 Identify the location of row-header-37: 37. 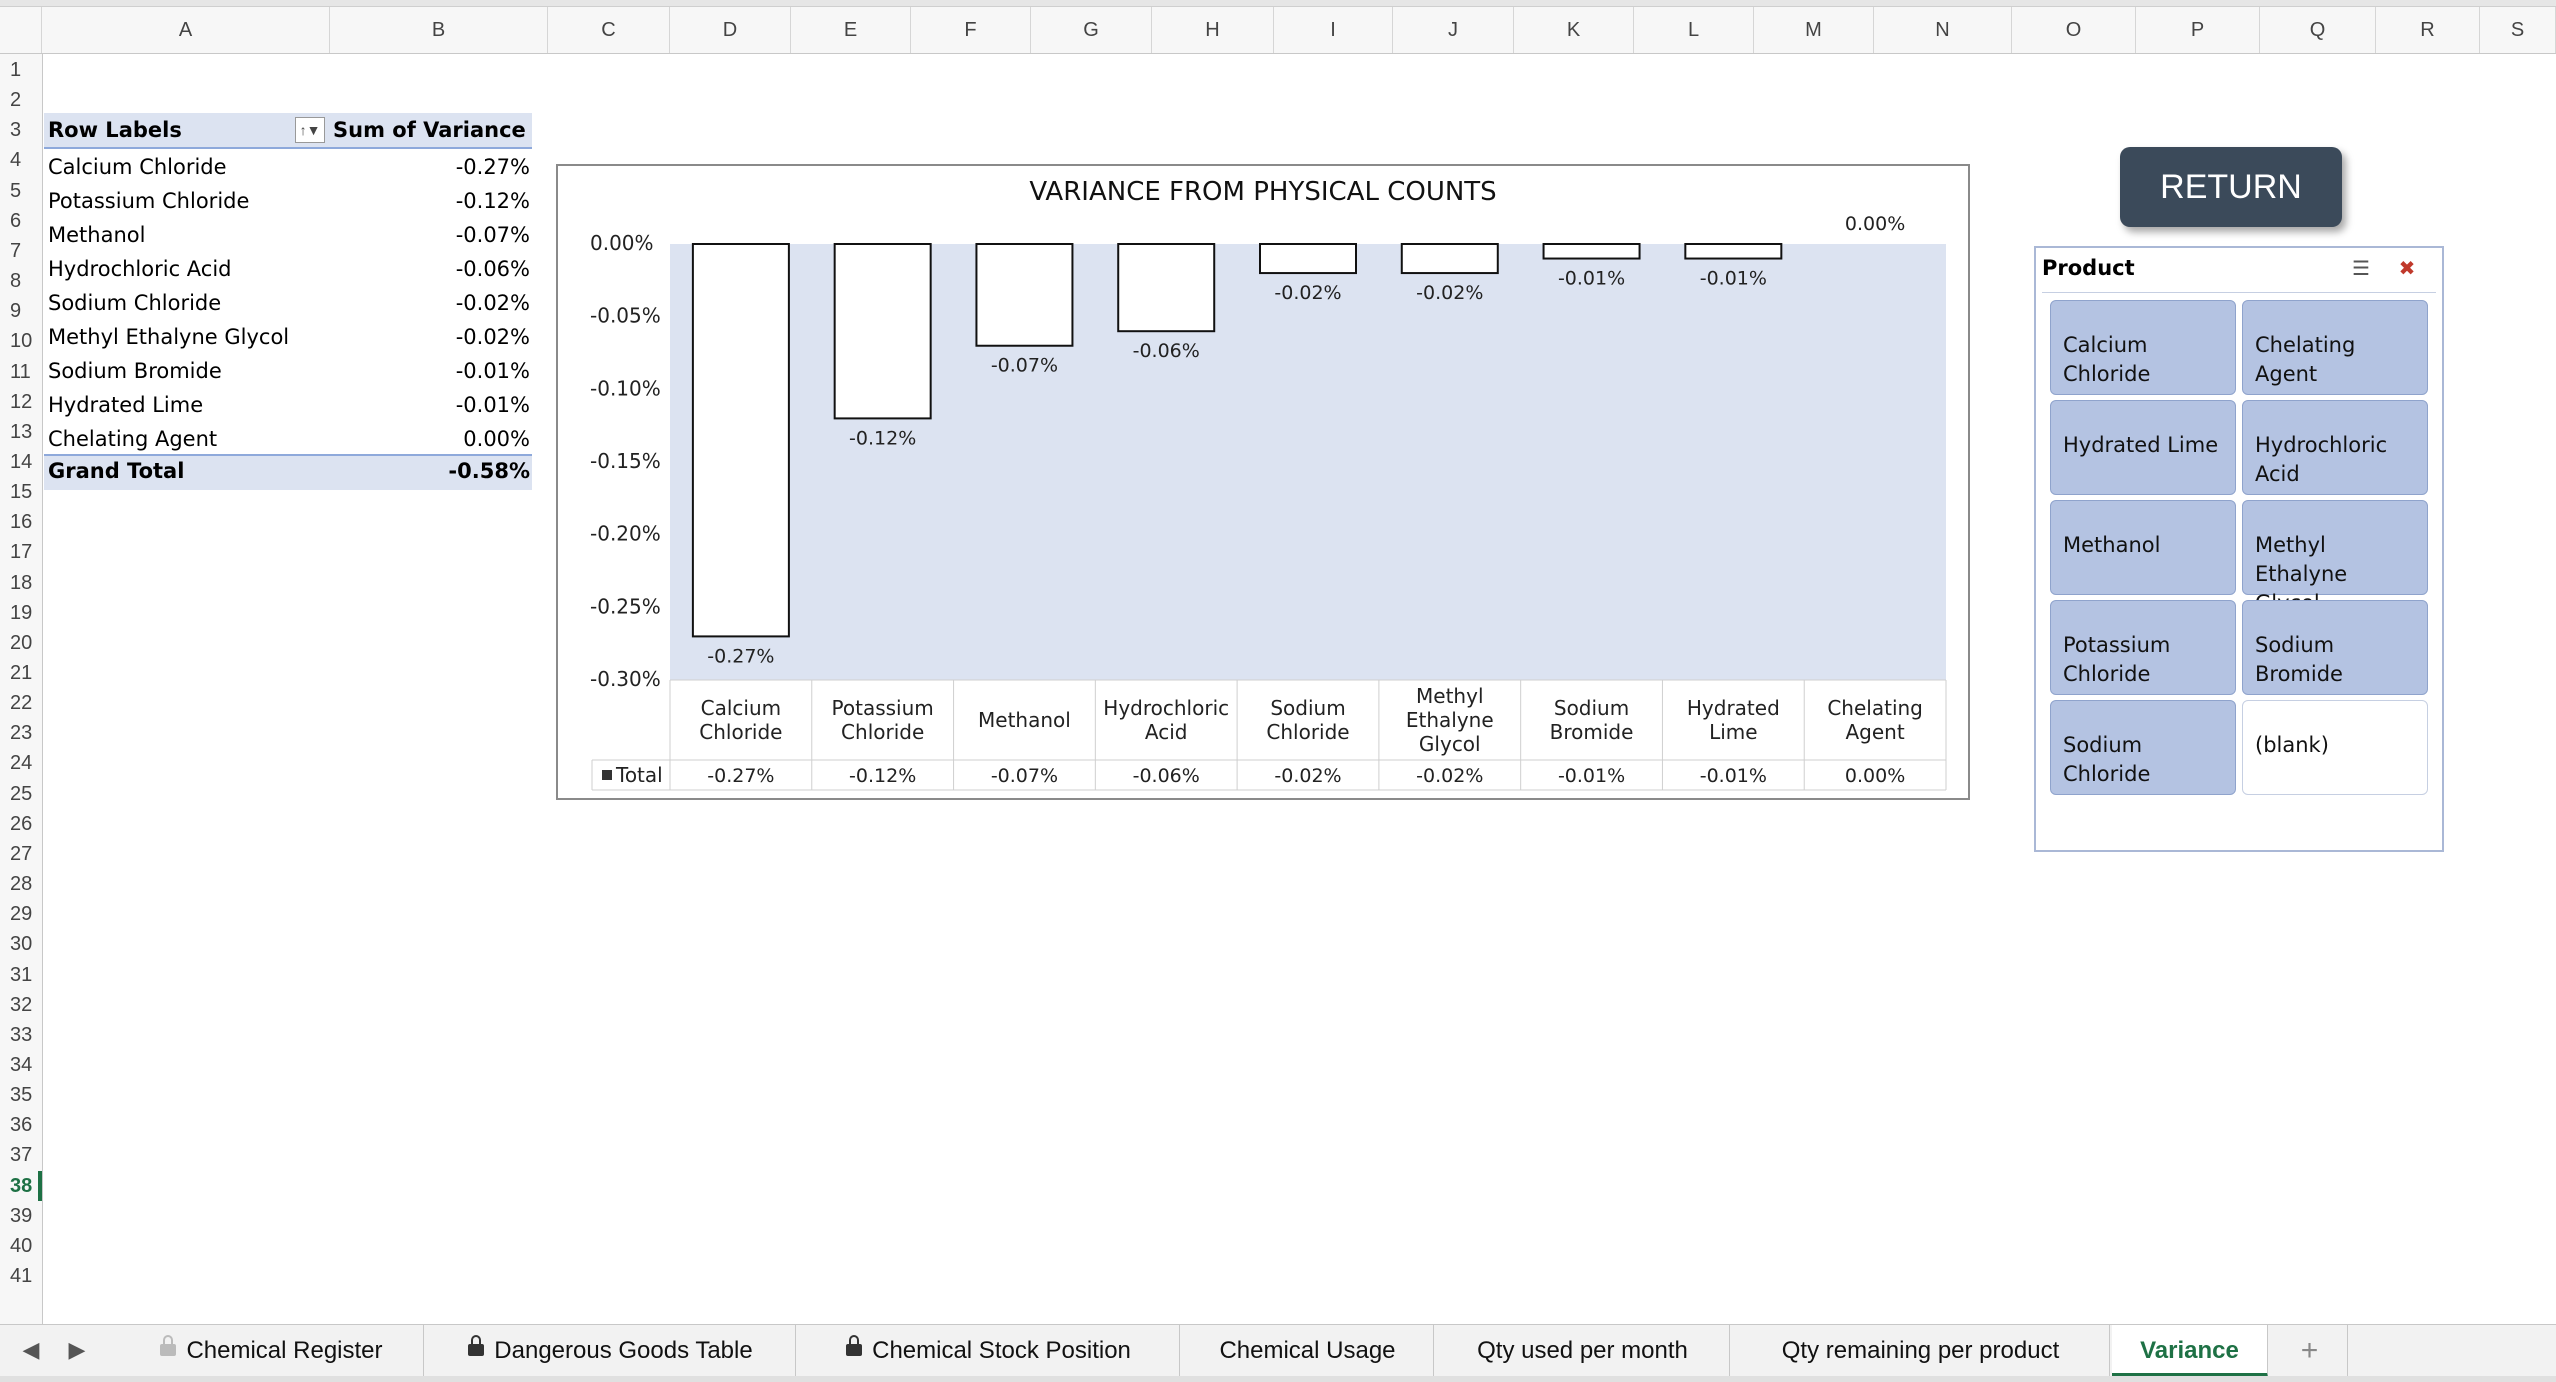
(21, 1155).